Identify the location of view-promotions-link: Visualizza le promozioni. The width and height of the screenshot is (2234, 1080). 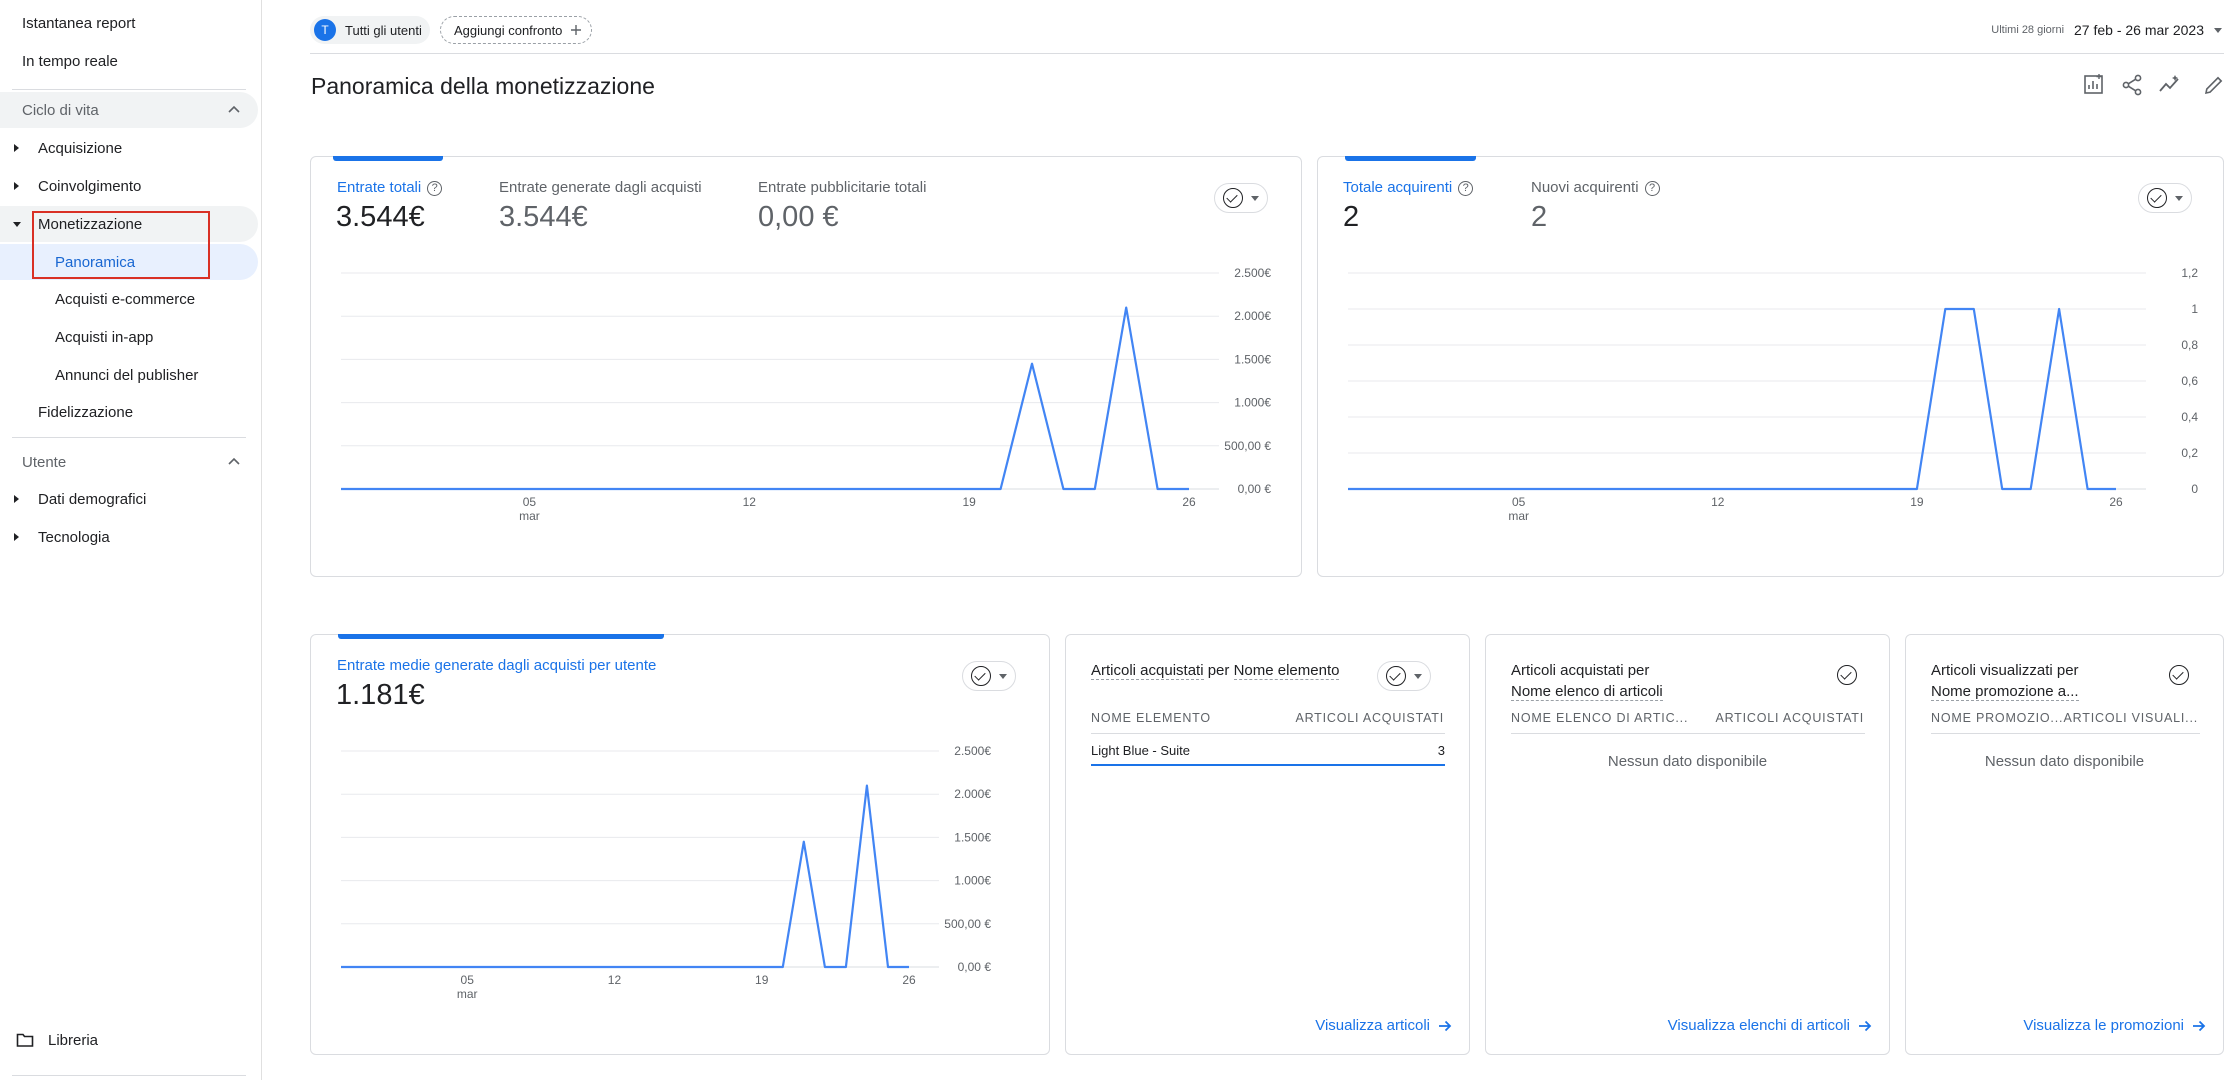
(2114, 1025).